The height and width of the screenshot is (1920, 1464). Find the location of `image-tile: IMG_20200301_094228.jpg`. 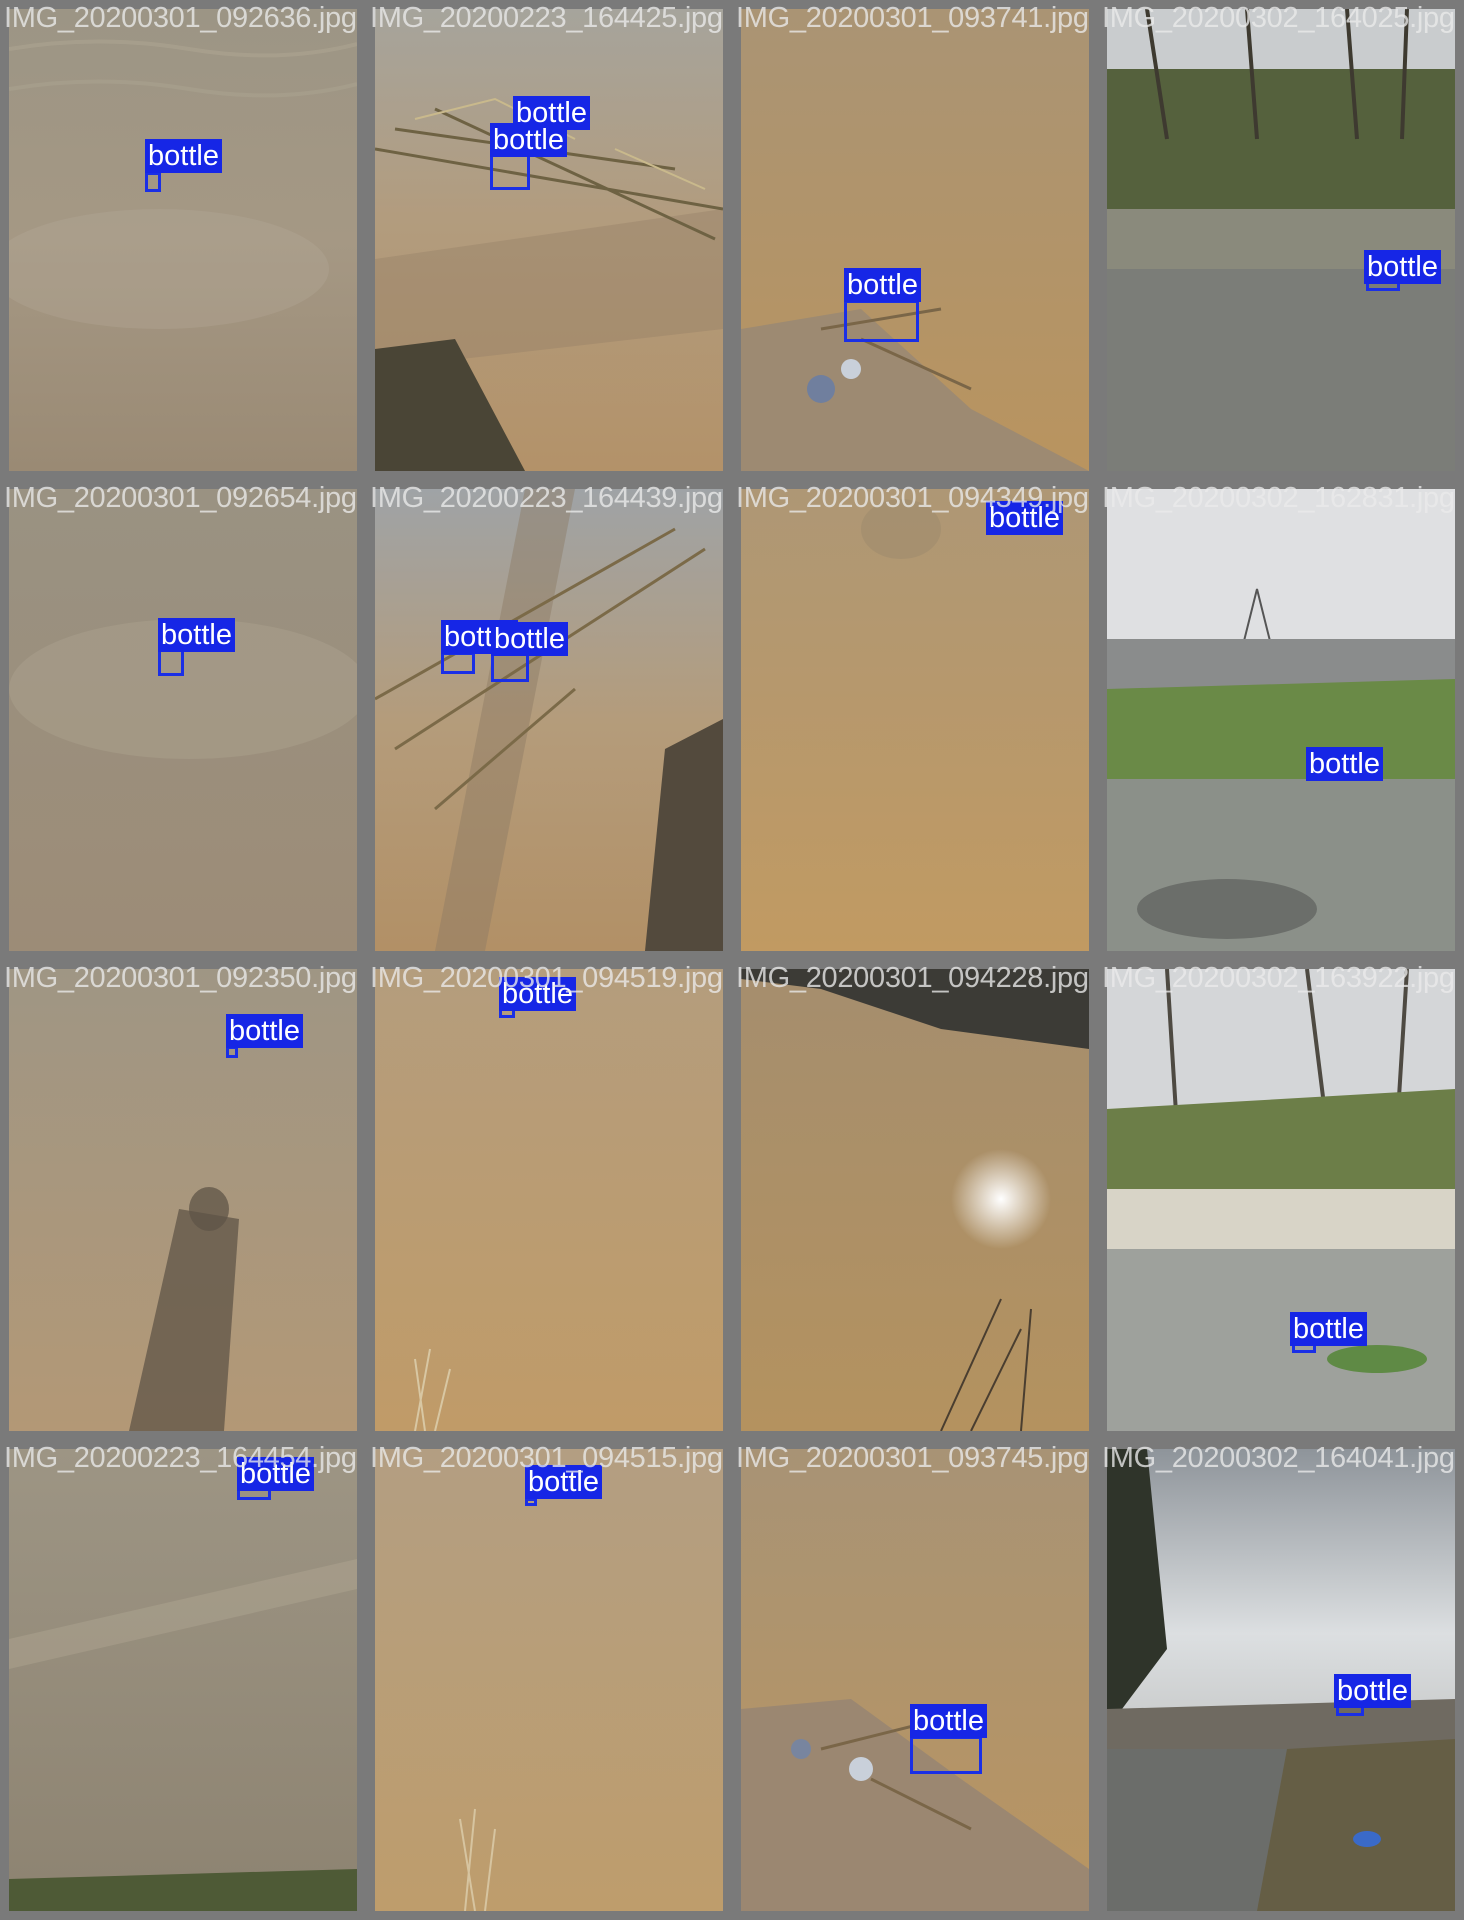

image-tile: IMG_20200301_094228.jpg is located at coordinates (915, 1200).